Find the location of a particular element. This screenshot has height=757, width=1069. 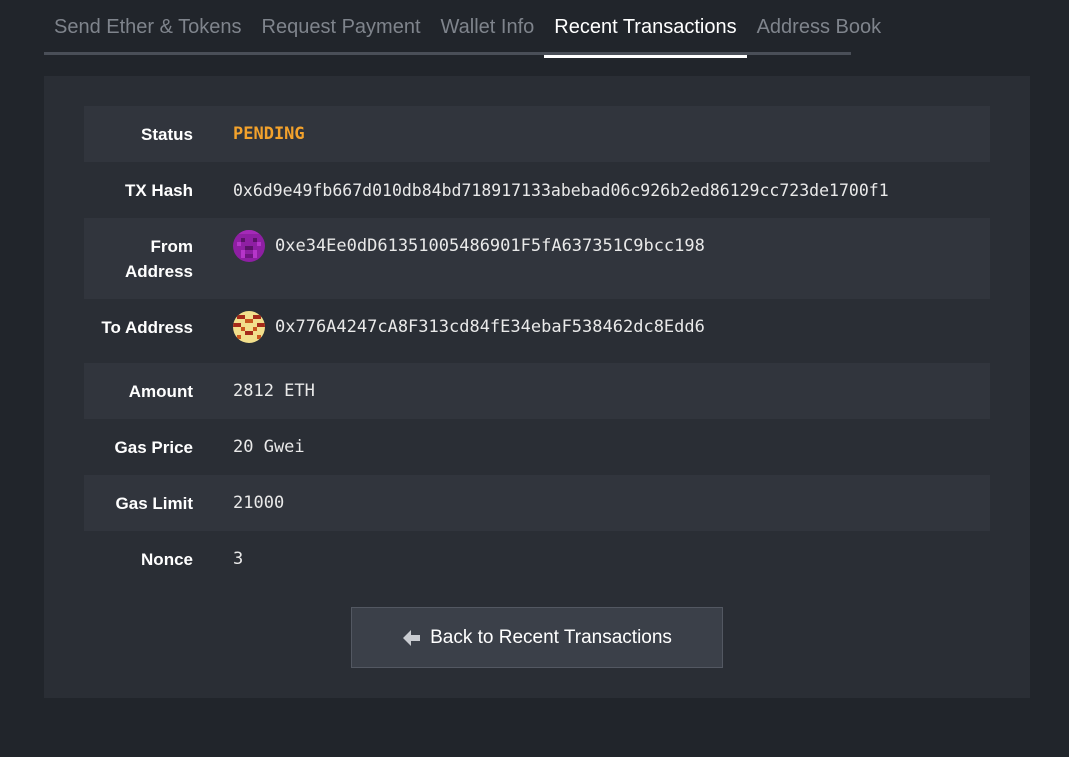

amount-value: 2812 ETH is located at coordinates (274, 391).